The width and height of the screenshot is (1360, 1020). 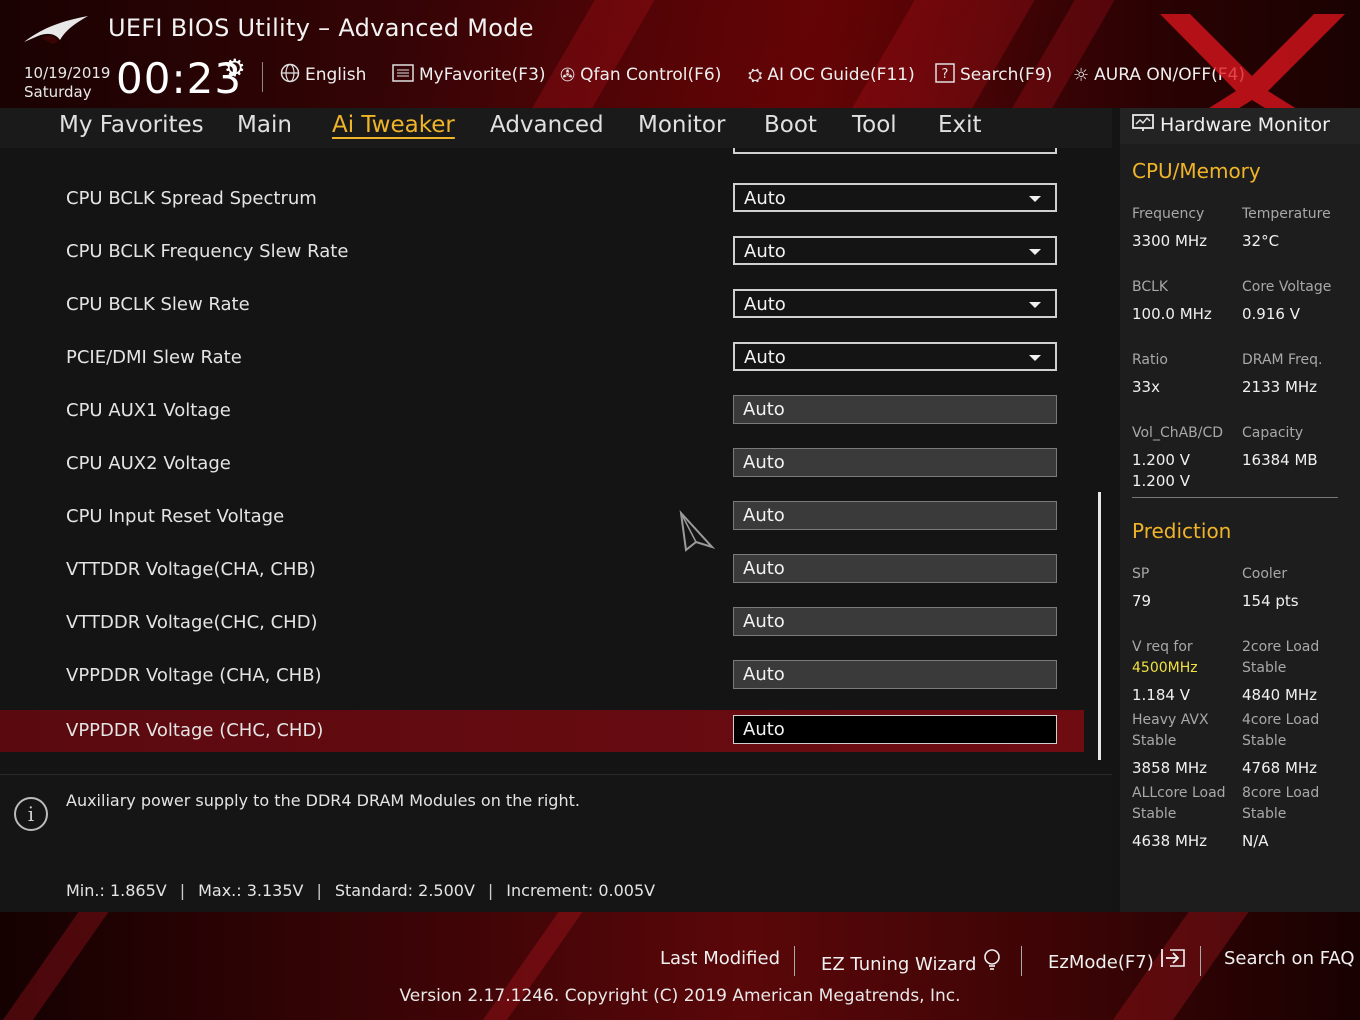 What do you see at coordinates (1161, 460) in the screenshot?
I see `vol-ab-value: 1.200 V` at bounding box center [1161, 460].